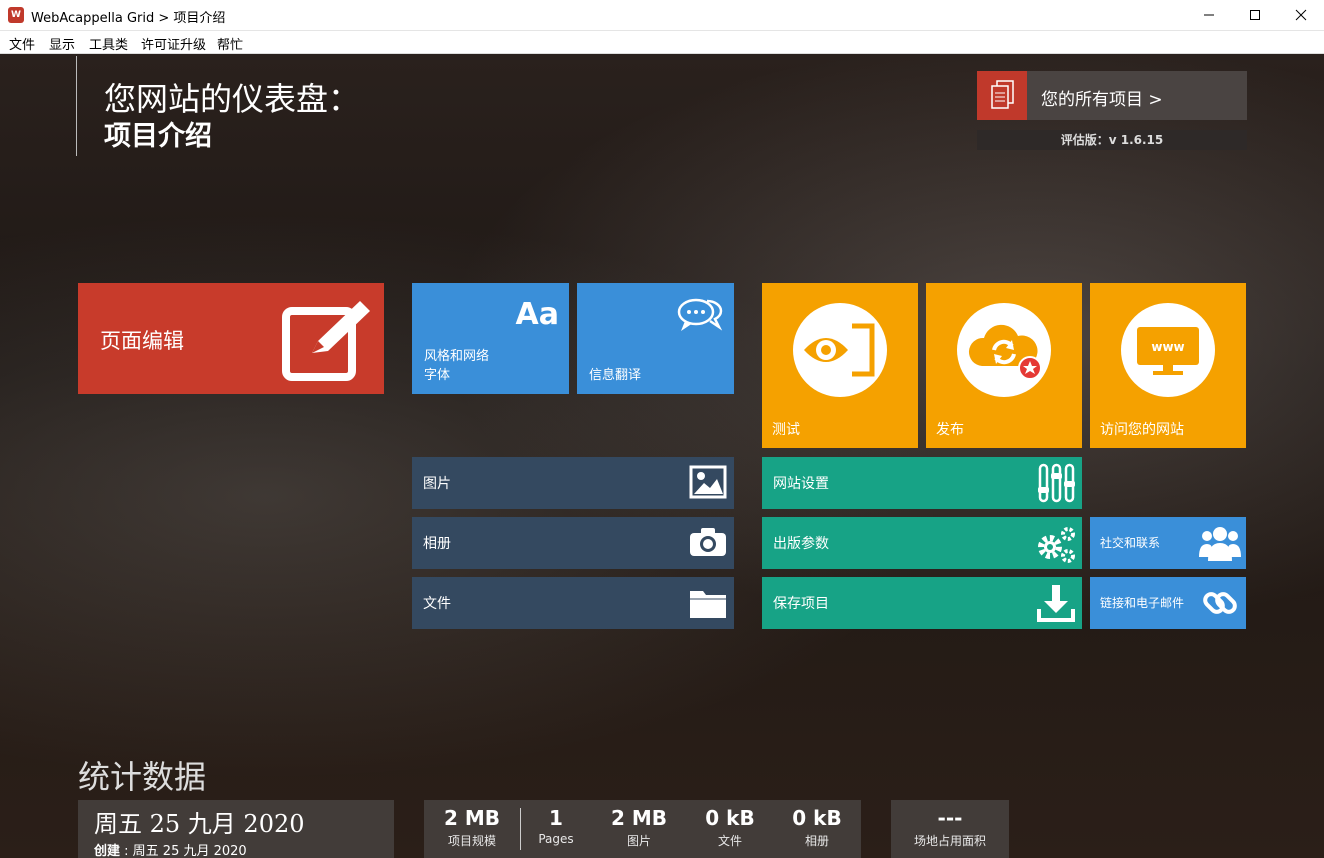  Describe the element at coordinates (1168, 543) in the screenshot. I see `social-contact-tile: 社交和联系` at that location.